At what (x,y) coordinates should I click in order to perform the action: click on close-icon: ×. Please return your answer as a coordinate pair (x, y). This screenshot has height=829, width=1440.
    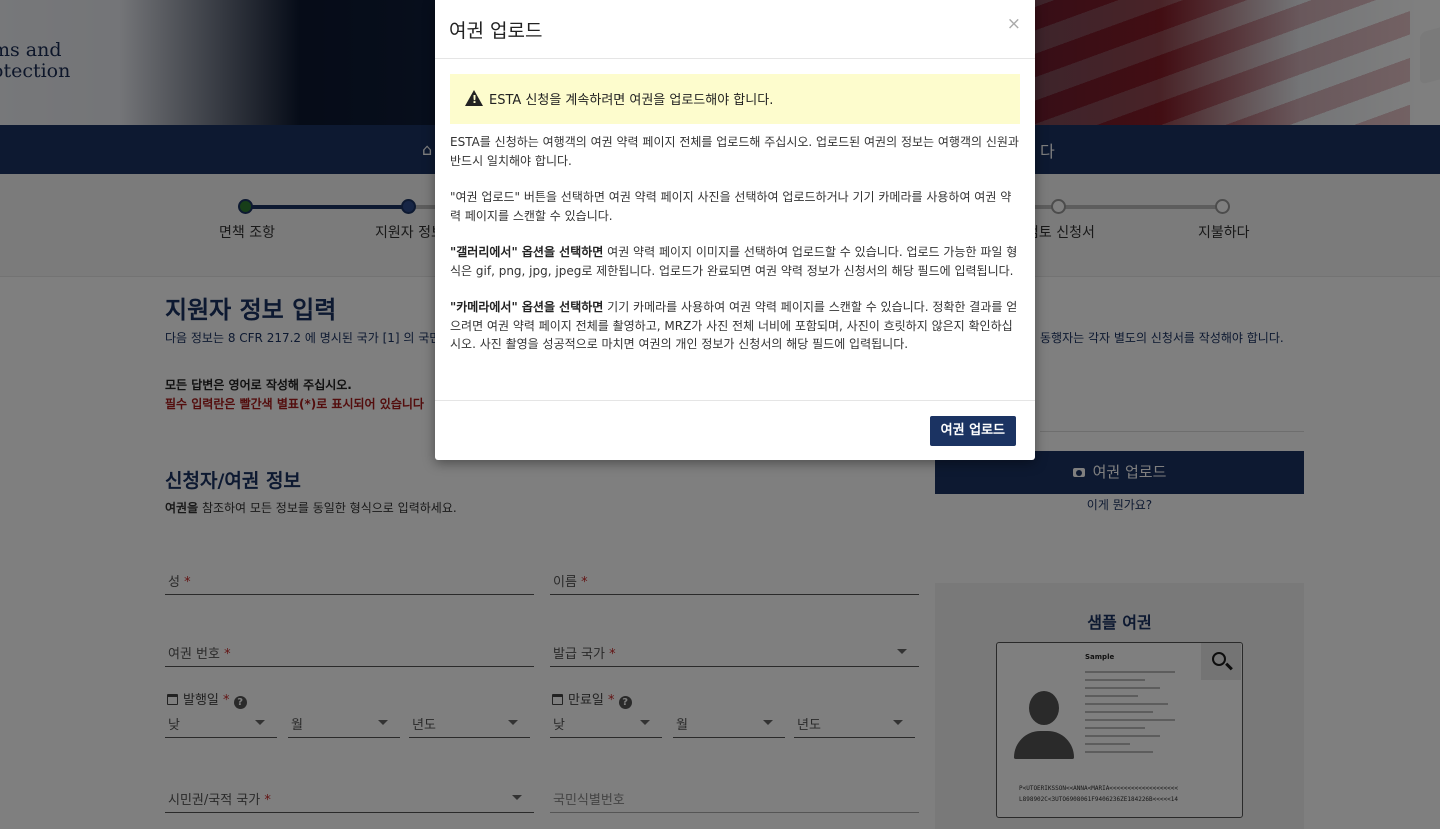
    Looking at the image, I should click on (1014, 24).